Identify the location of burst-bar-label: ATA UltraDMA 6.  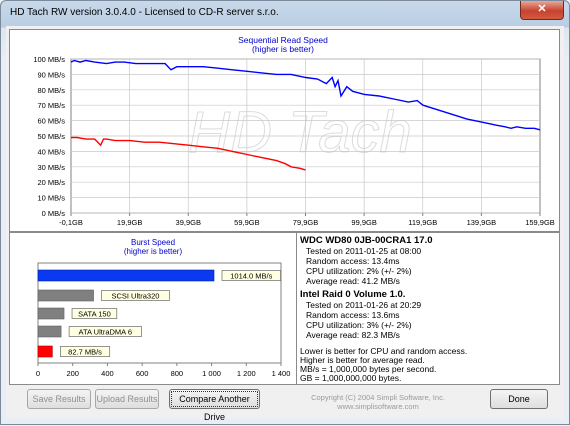
(106, 331).